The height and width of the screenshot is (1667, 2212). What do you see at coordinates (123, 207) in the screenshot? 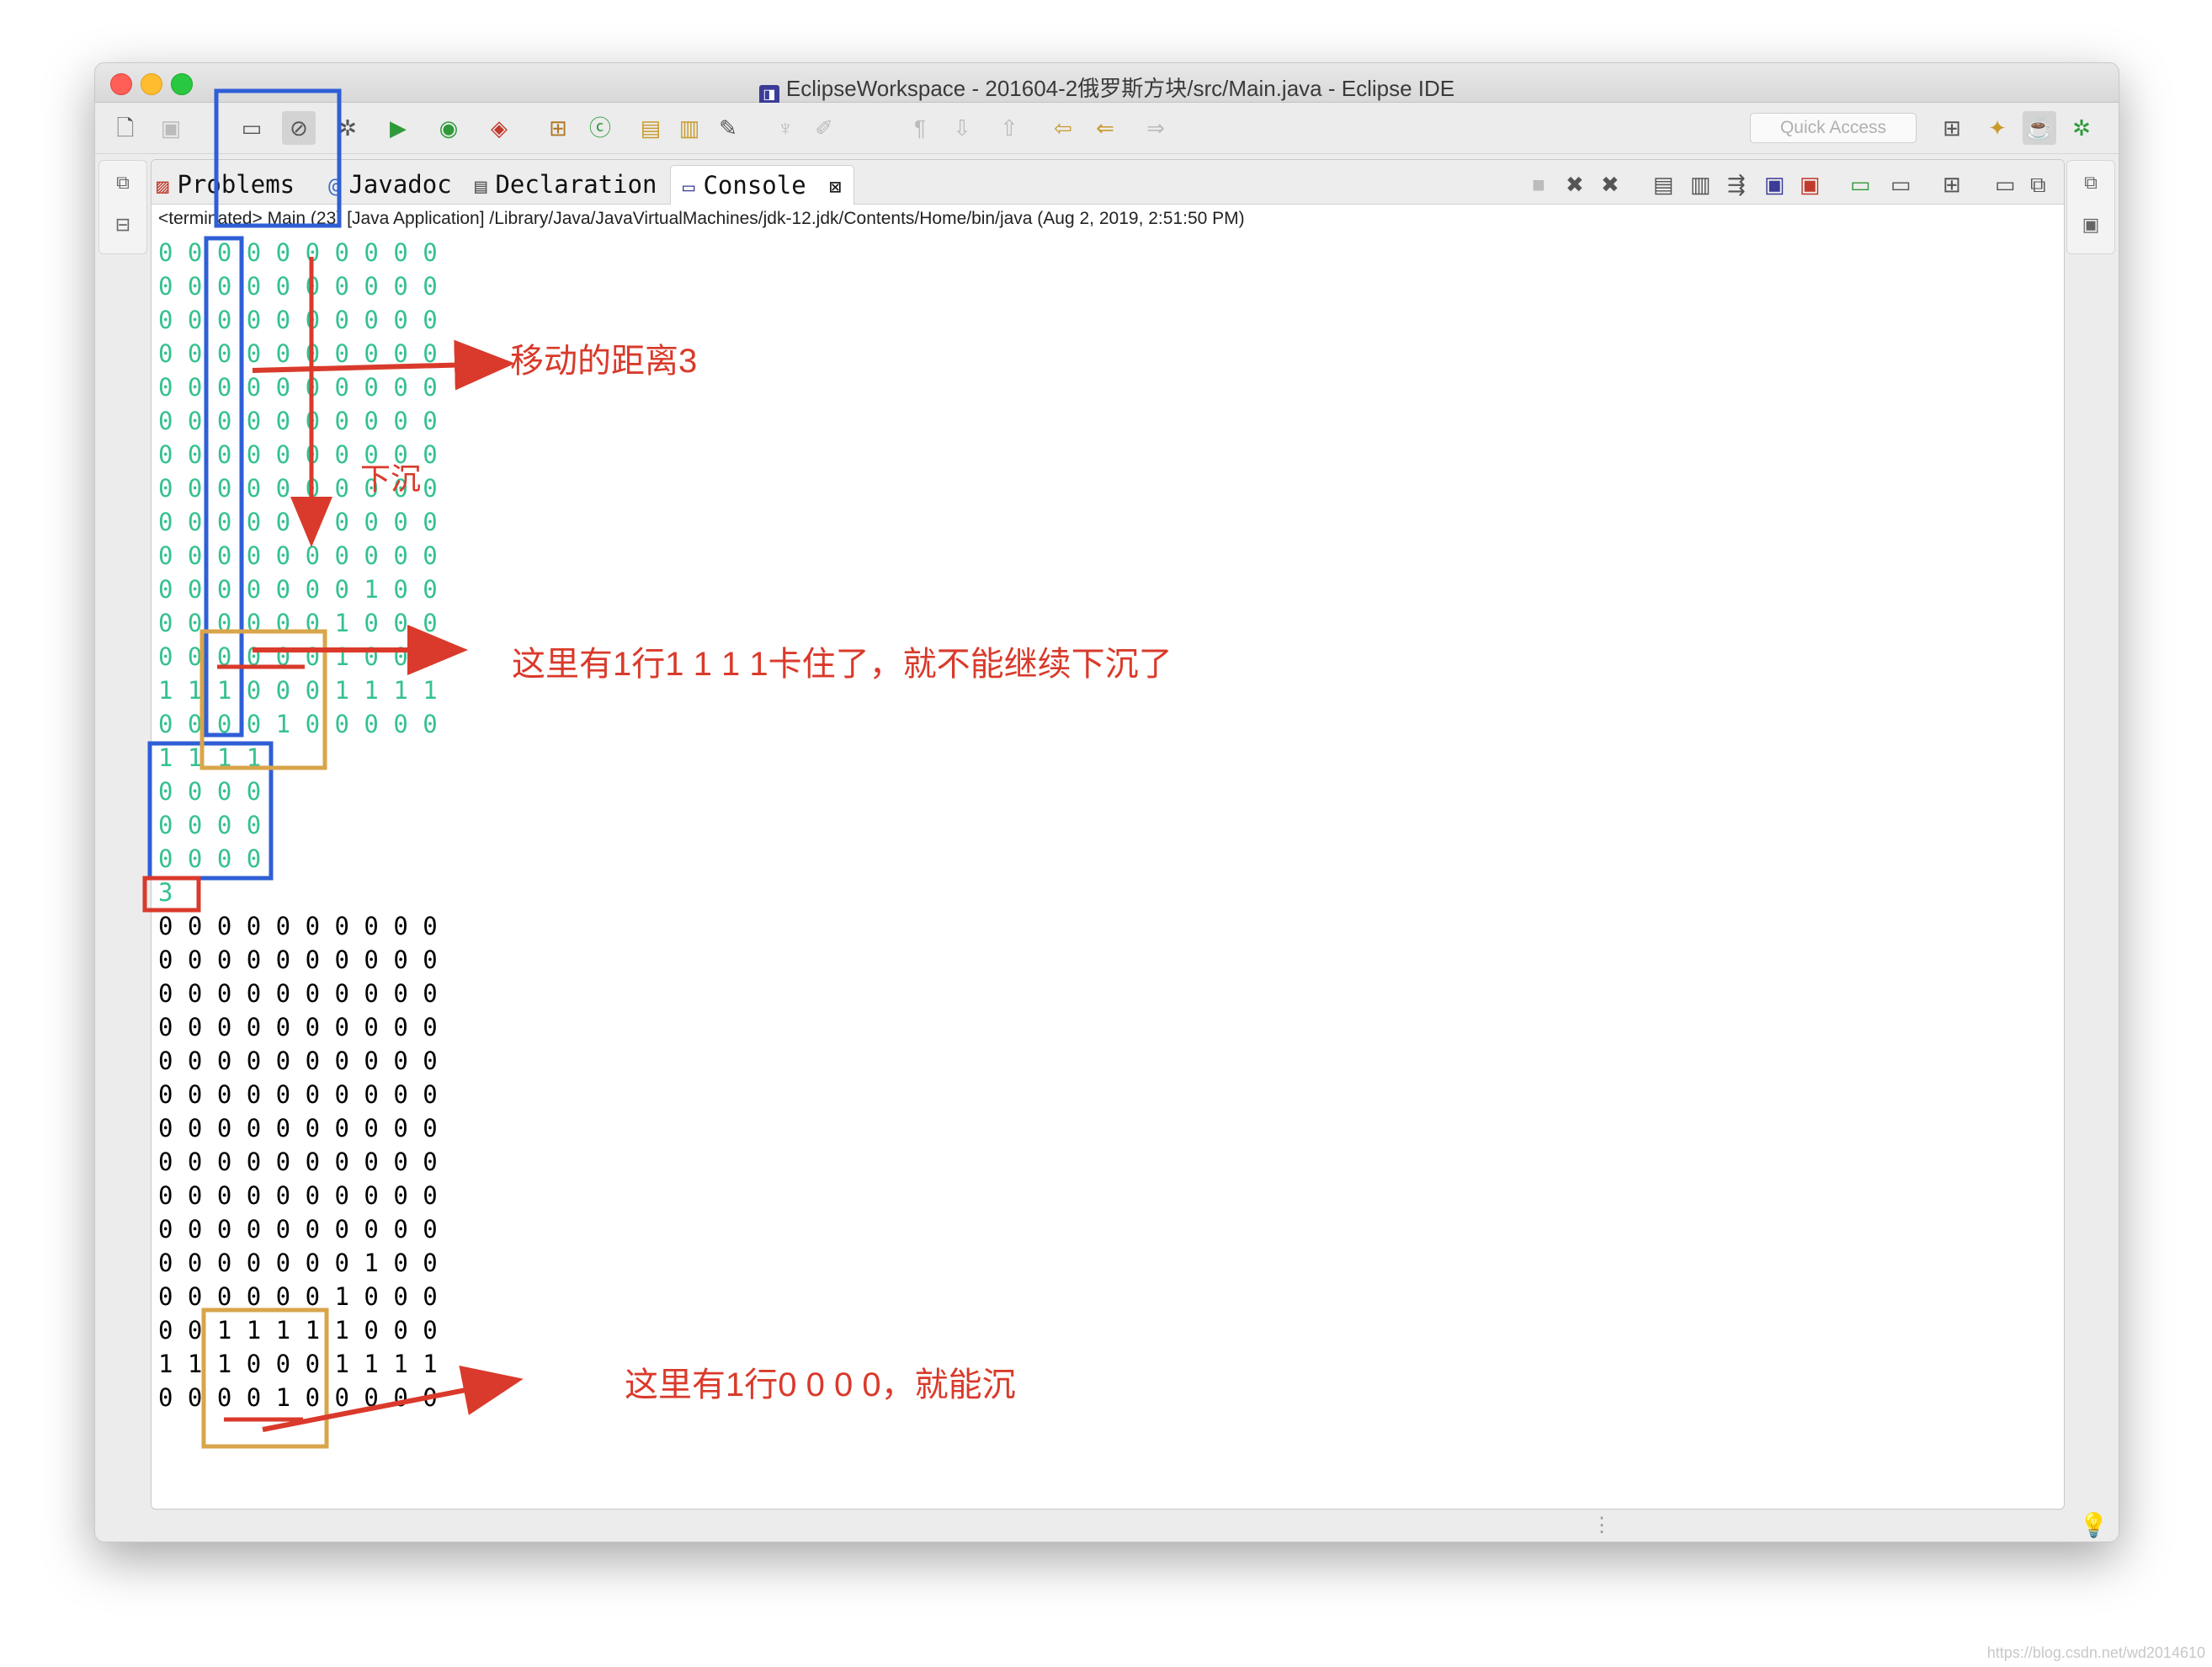
I see `left-minimized-stack: ⧉ ⊟` at bounding box center [123, 207].